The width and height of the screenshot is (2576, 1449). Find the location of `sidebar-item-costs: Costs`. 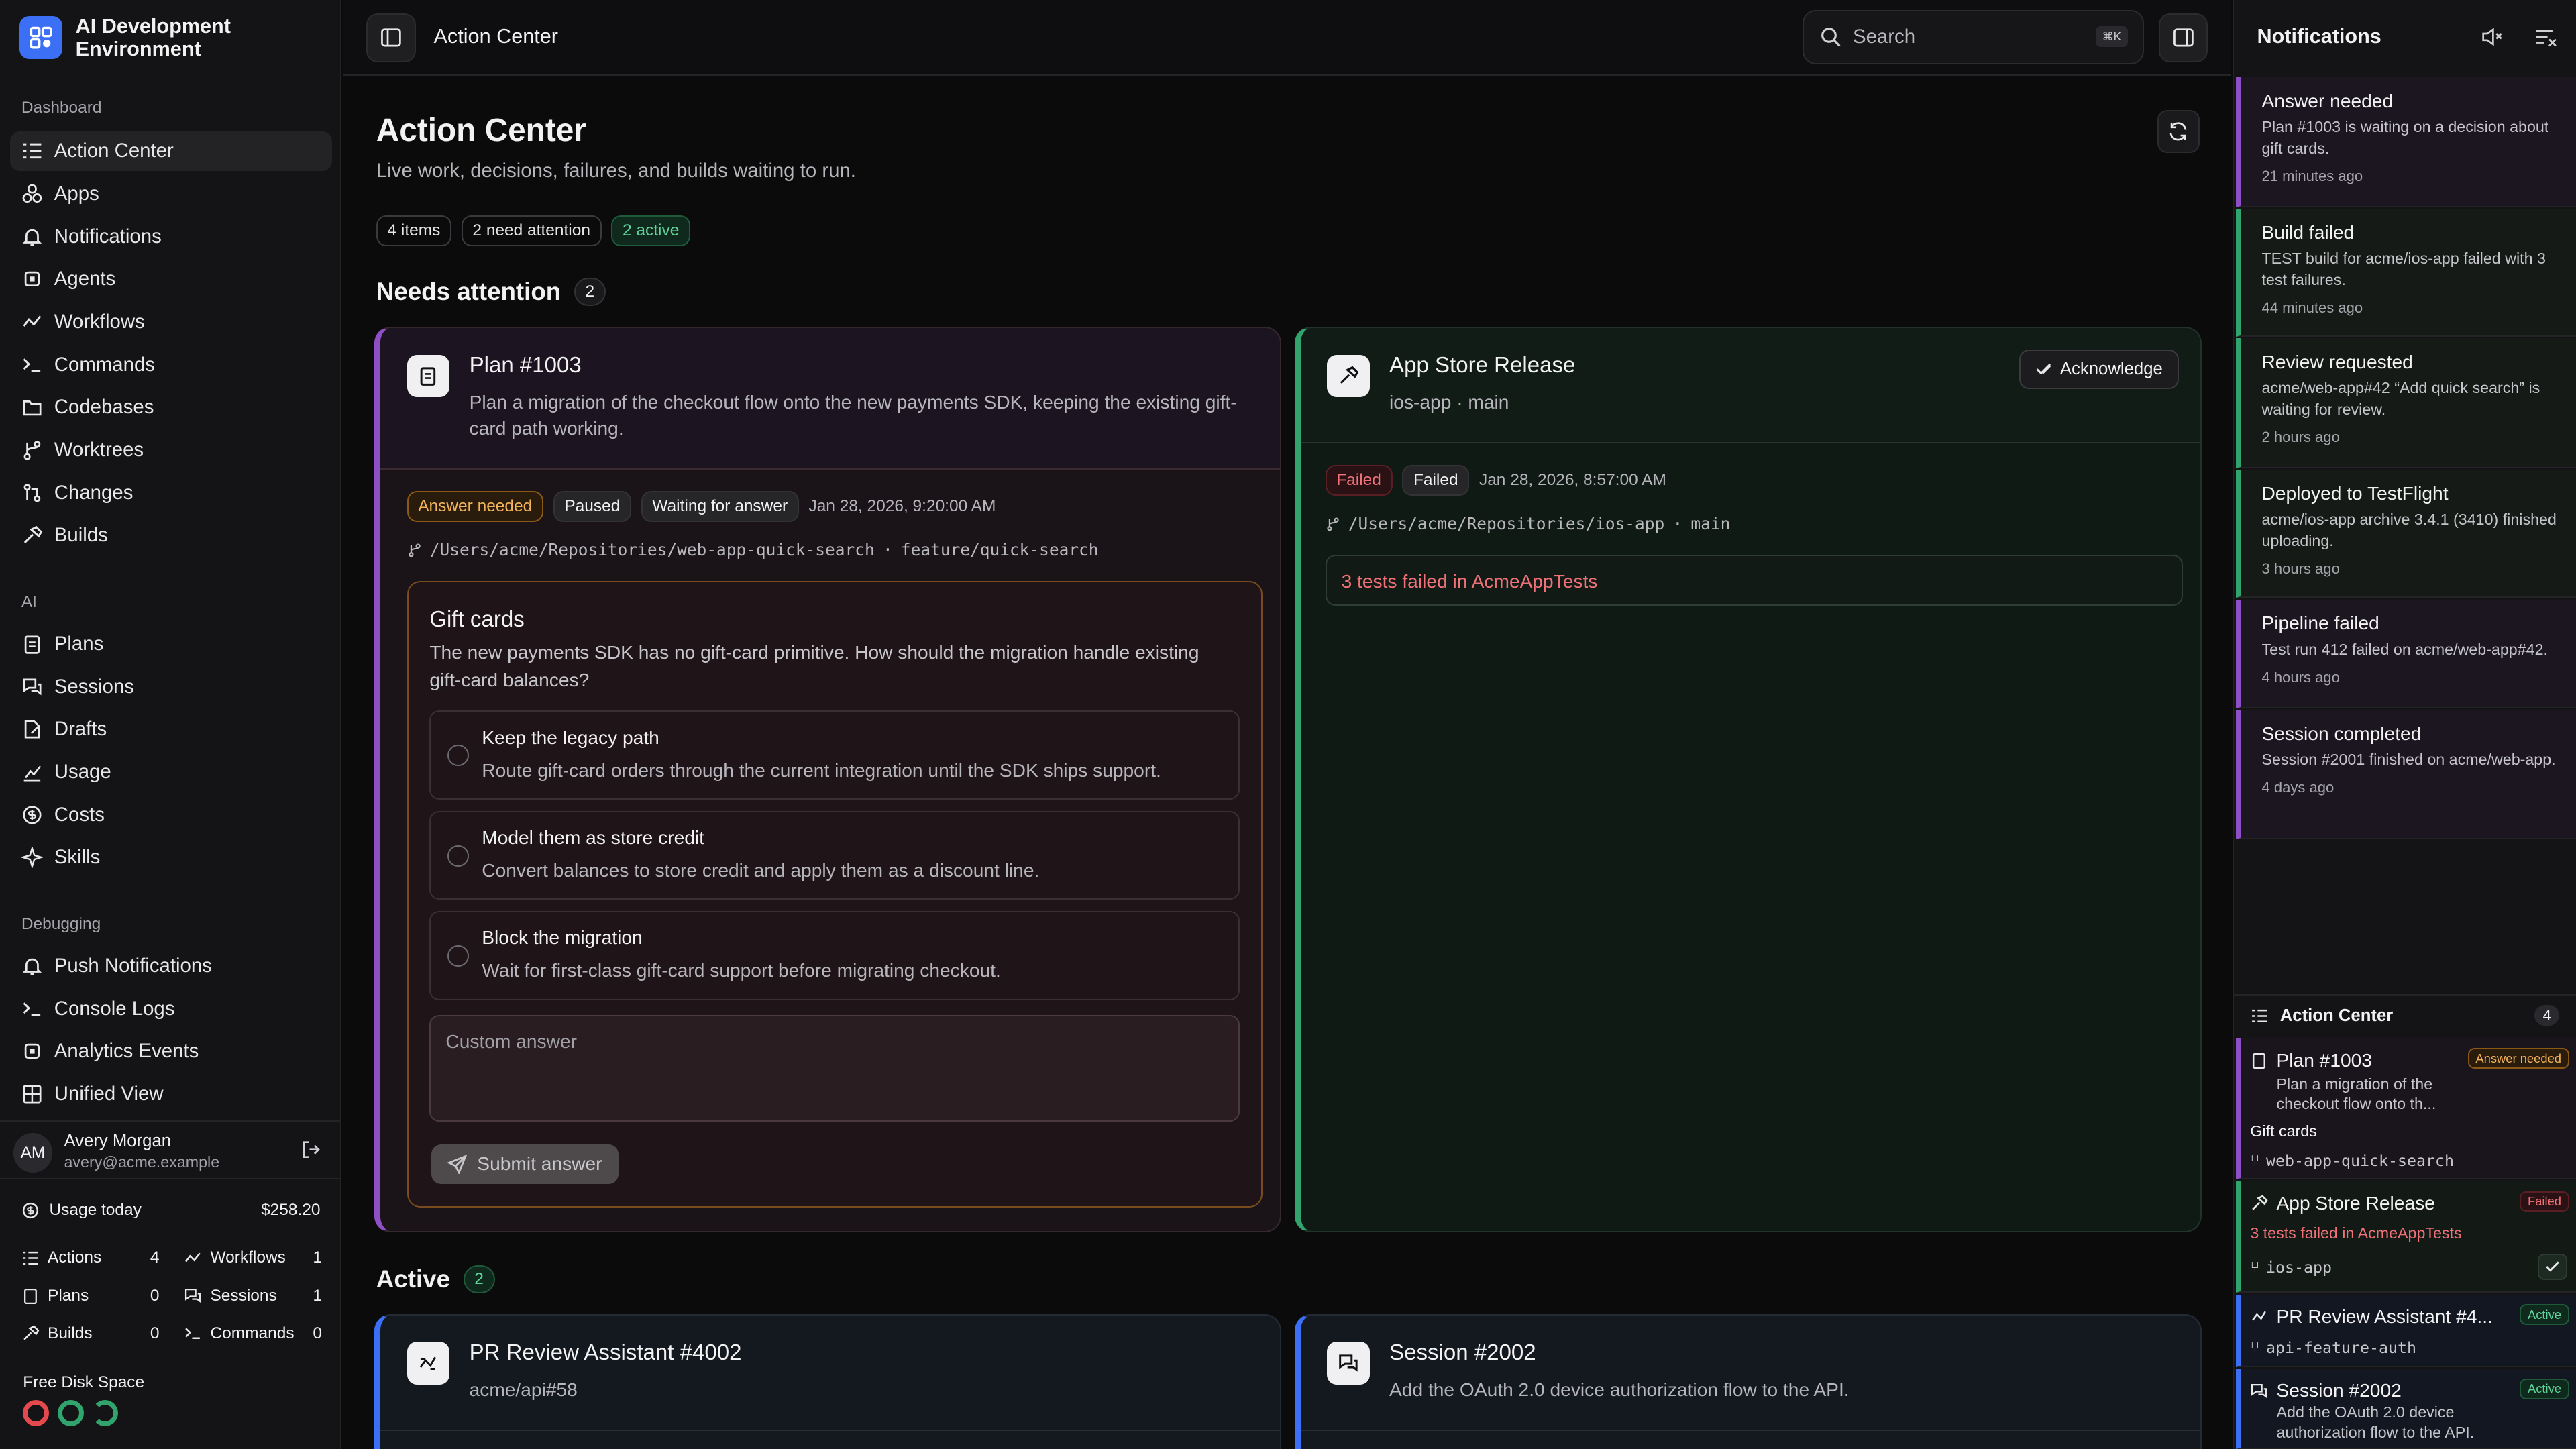

sidebar-item-costs: Costs is located at coordinates (171, 815).